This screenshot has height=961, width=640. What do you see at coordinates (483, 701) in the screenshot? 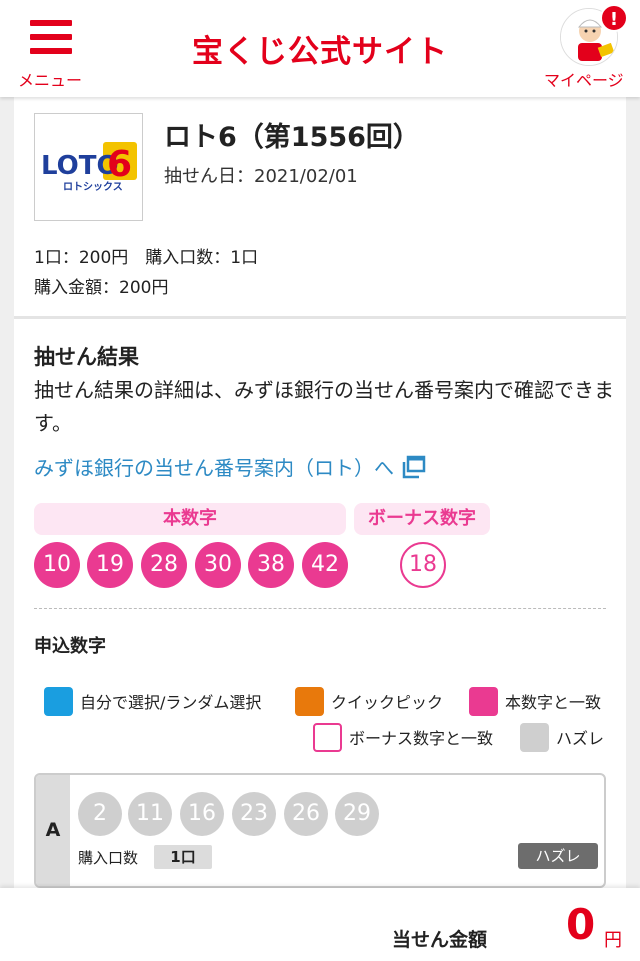
I see `pink-swatch` at bounding box center [483, 701].